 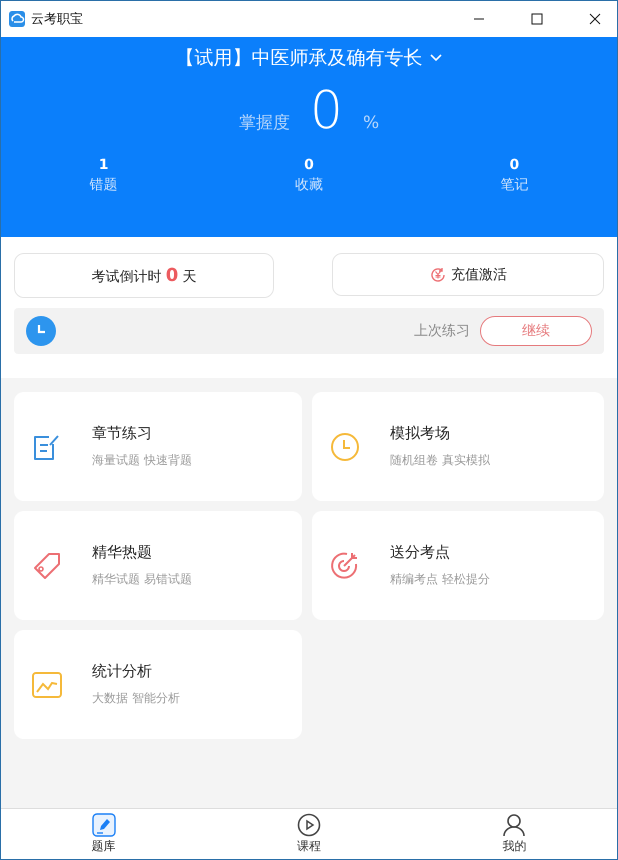 What do you see at coordinates (47, 685) in the screenshot?
I see `chart-picture-icon` at bounding box center [47, 685].